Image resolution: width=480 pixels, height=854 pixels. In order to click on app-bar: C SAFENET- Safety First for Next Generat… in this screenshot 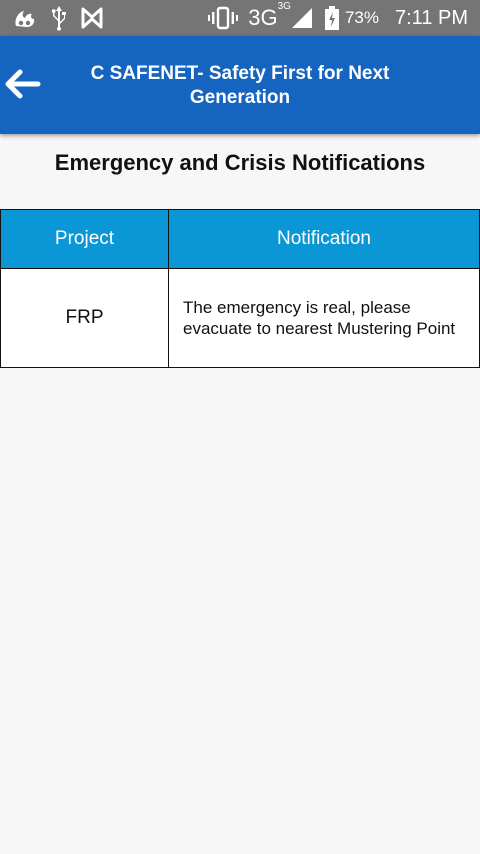, I will do `click(240, 85)`.